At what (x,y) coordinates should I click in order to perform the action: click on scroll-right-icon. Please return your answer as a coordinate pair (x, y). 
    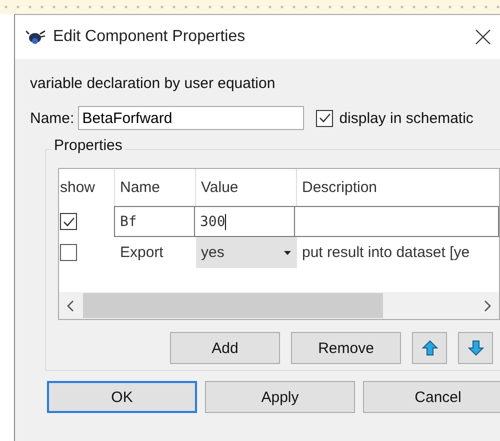
    Looking at the image, I should click on (487, 306).